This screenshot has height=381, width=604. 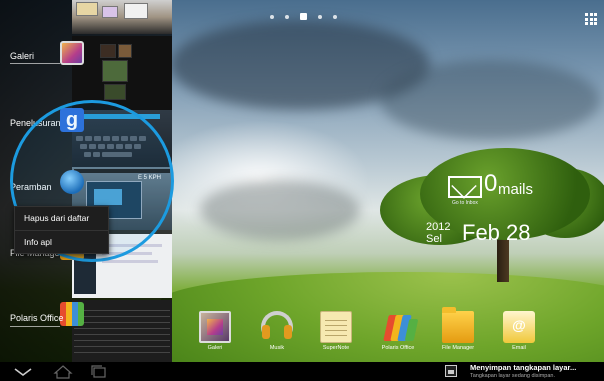 I want to click on envelope-icon, so click(x=465, y=187).